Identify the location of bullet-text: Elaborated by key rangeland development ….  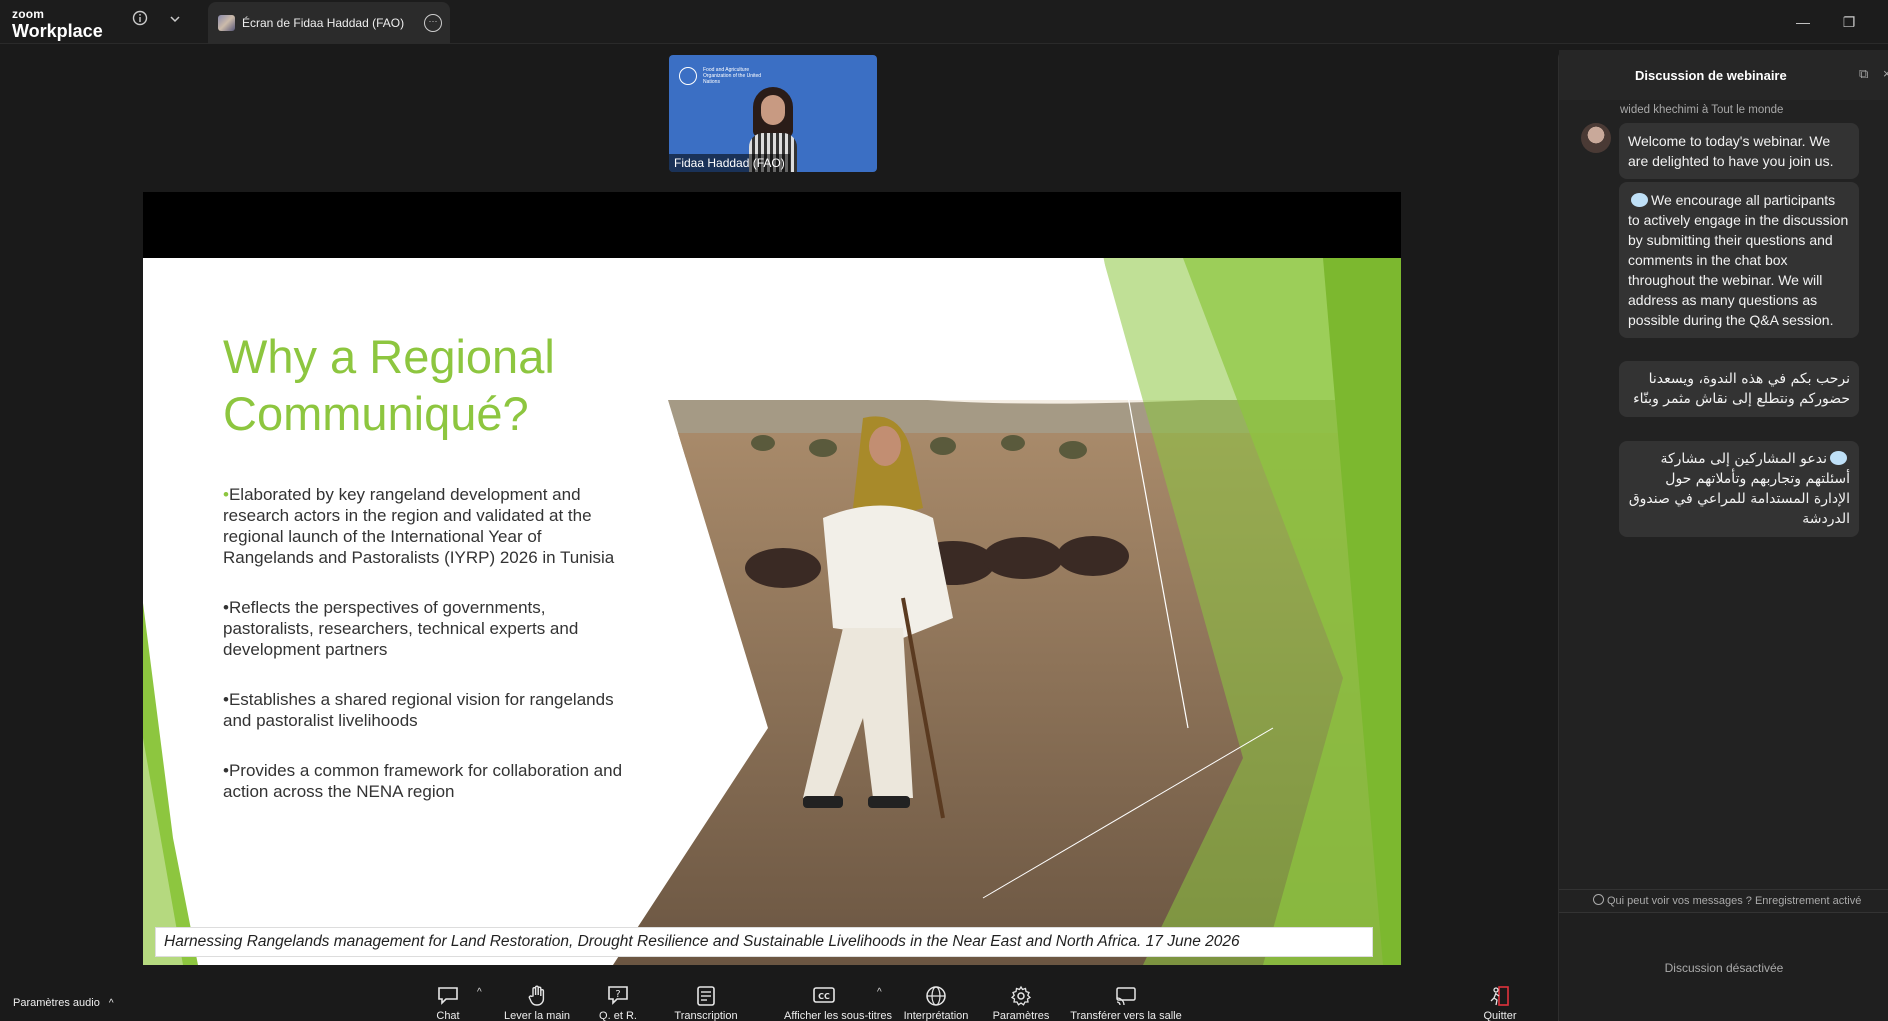
(419, 526).